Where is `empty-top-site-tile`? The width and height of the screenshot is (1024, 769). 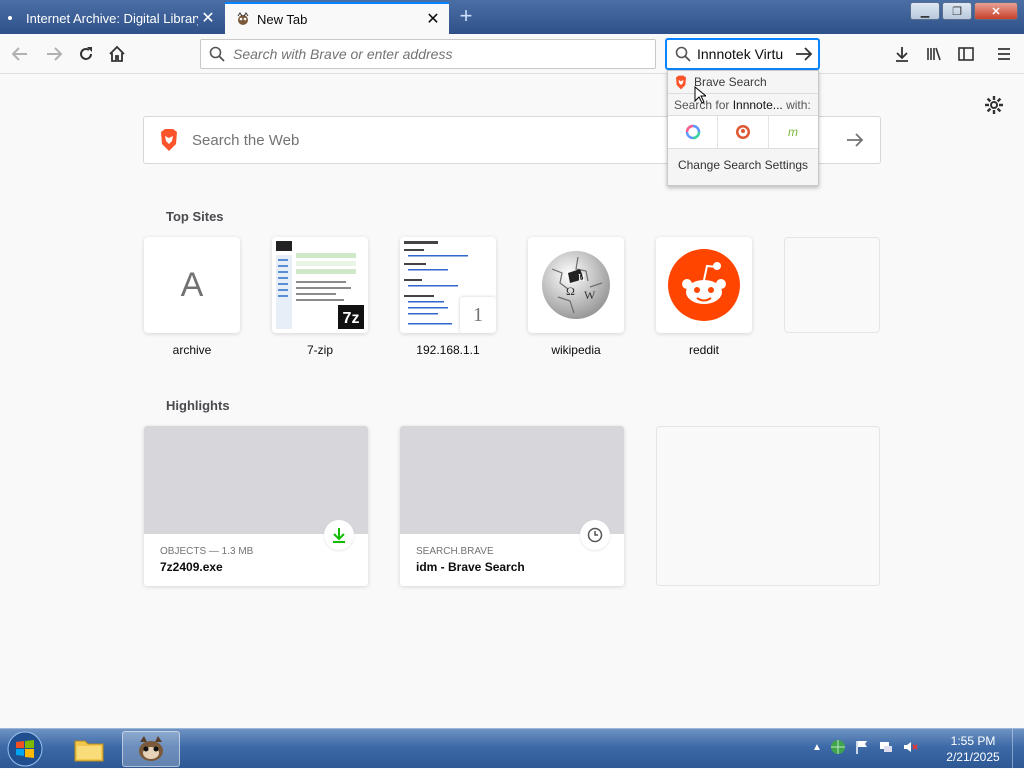
empty-top-site-tile is located at coordinates (832, 285).